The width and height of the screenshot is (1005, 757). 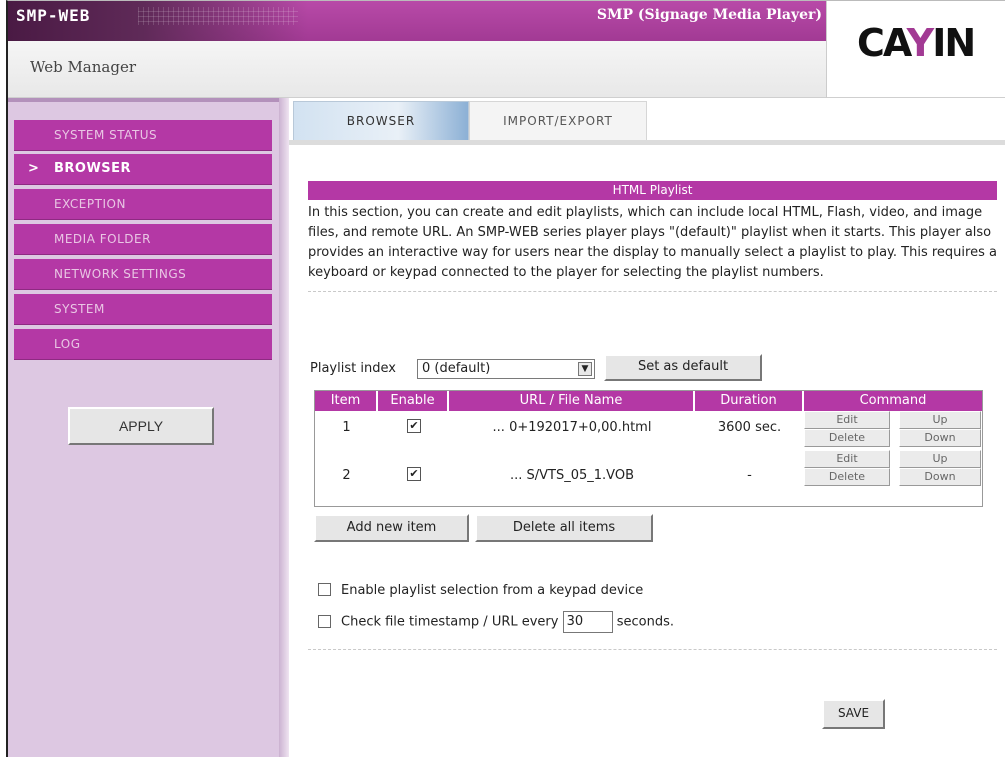 I want to click on sidebar-item-label: EXCEPTION, so click(x=90, y=204).